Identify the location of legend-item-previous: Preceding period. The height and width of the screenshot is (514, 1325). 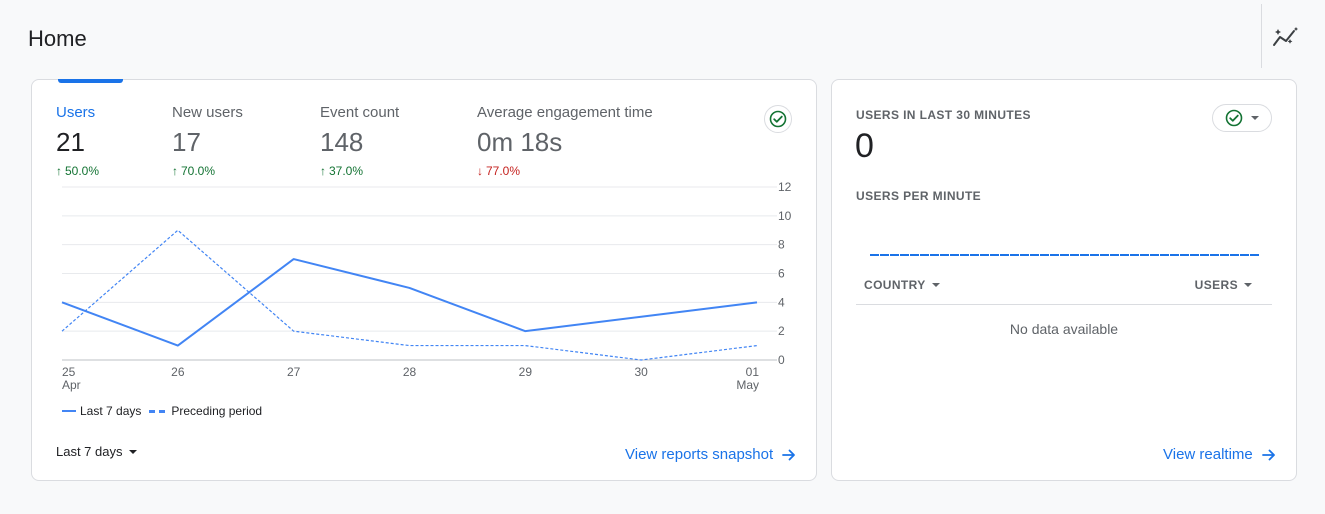
(205, 411).